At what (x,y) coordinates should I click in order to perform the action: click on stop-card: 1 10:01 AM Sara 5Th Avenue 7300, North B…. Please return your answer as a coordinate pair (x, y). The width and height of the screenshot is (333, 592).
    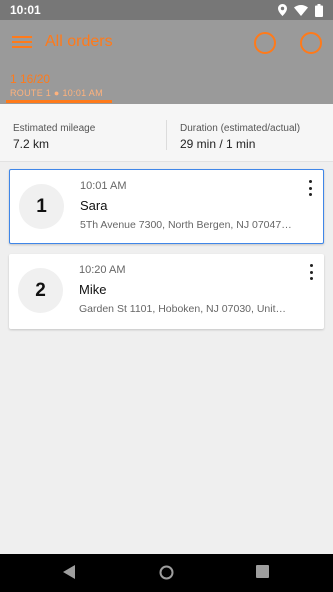
    Looking at the image, I should click on (166, 206).